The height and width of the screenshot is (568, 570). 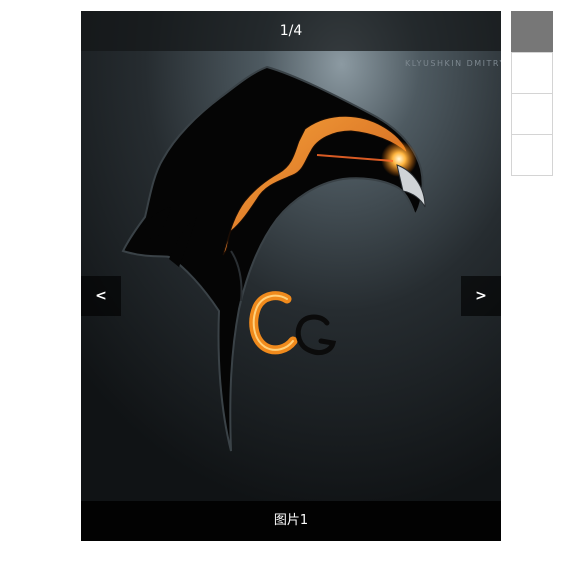 What do you see at coordinates (291, 521) in the screenshot?
I see `slide-caption: 图片1` at bounding box center [291, 521].